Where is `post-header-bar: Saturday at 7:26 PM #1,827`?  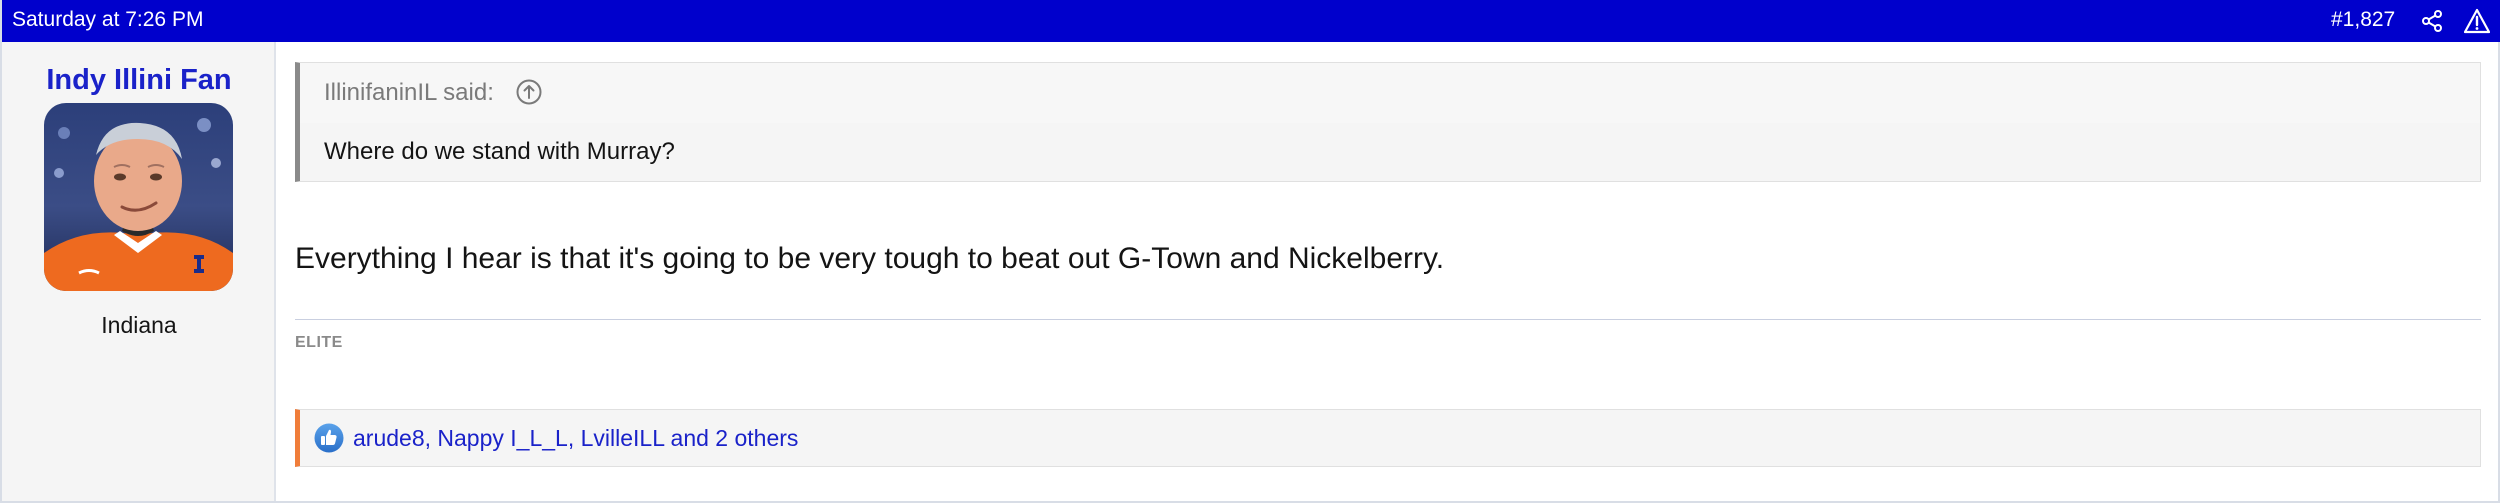 post-header-bar: Saturday at 7:26 PM #1,827 is located at coordinates (1251, 21).